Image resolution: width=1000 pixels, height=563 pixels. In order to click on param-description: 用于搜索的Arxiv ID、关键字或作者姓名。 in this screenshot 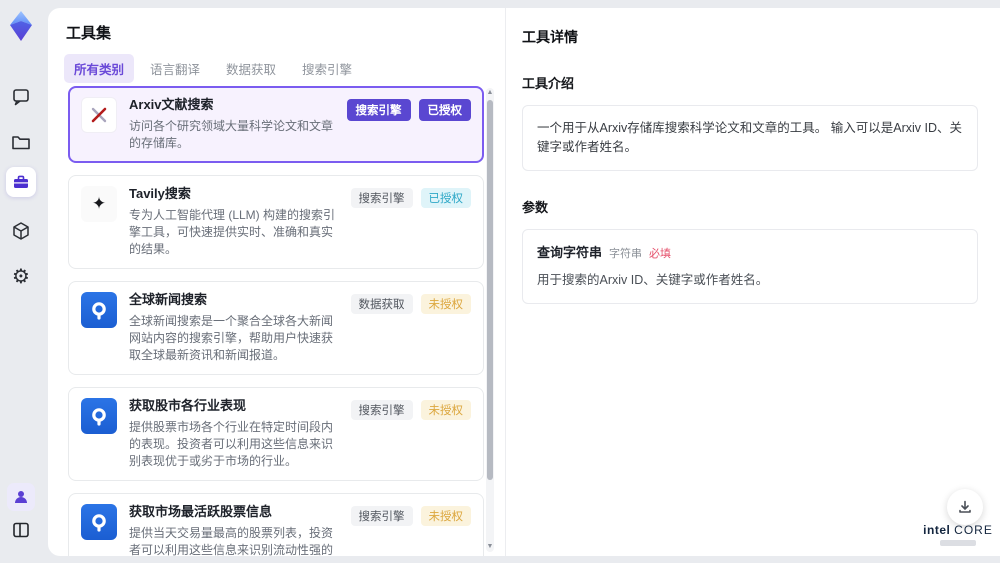, I will do `click(653, 280)`.